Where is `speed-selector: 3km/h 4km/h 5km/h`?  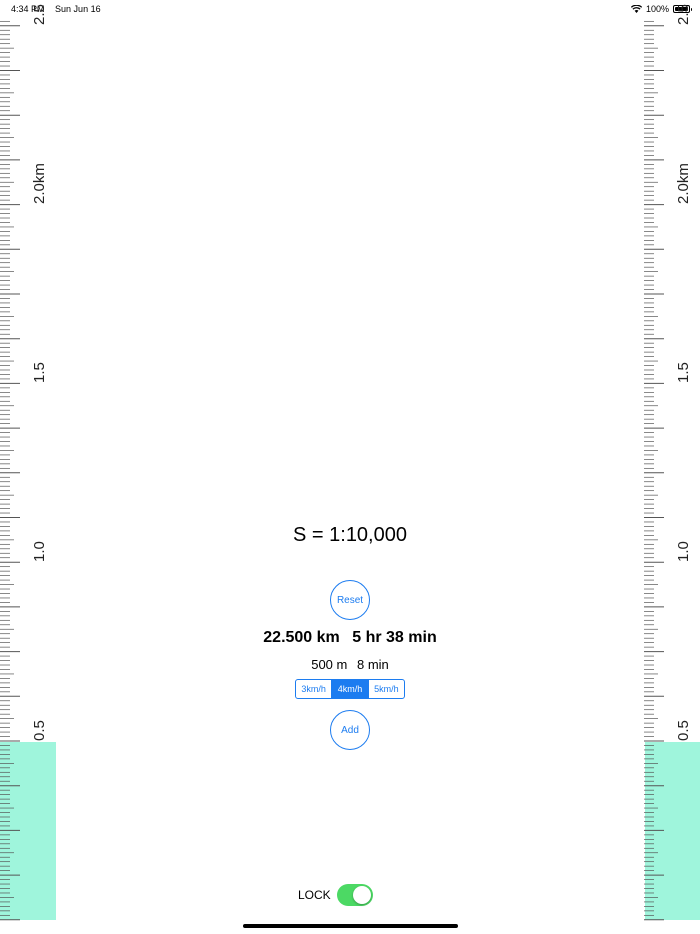
speed-selector: 3km/h 4km/h 5km/h is located at coordinates (350, 689).